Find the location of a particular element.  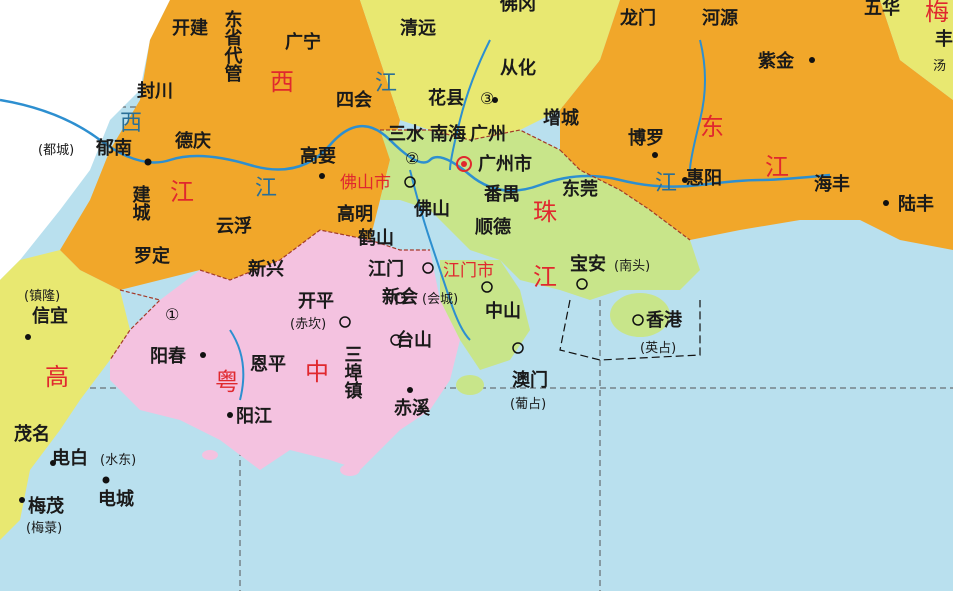

city-label-shunde: 顺德 is located at coordinates (493, 227).